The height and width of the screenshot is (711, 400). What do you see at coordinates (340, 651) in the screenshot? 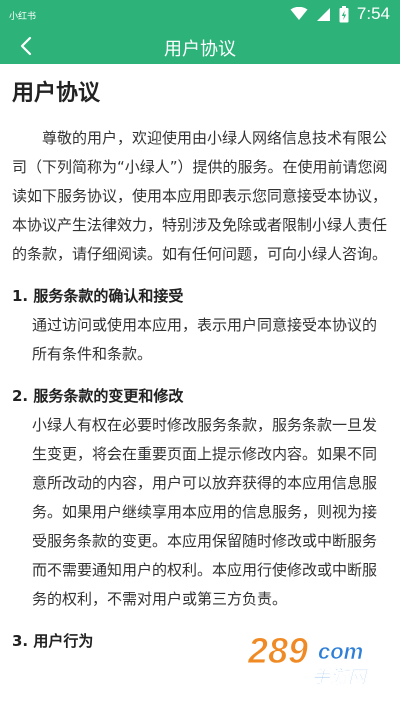
I see `watermark-suffix: com` at bounding box center [340, 651].